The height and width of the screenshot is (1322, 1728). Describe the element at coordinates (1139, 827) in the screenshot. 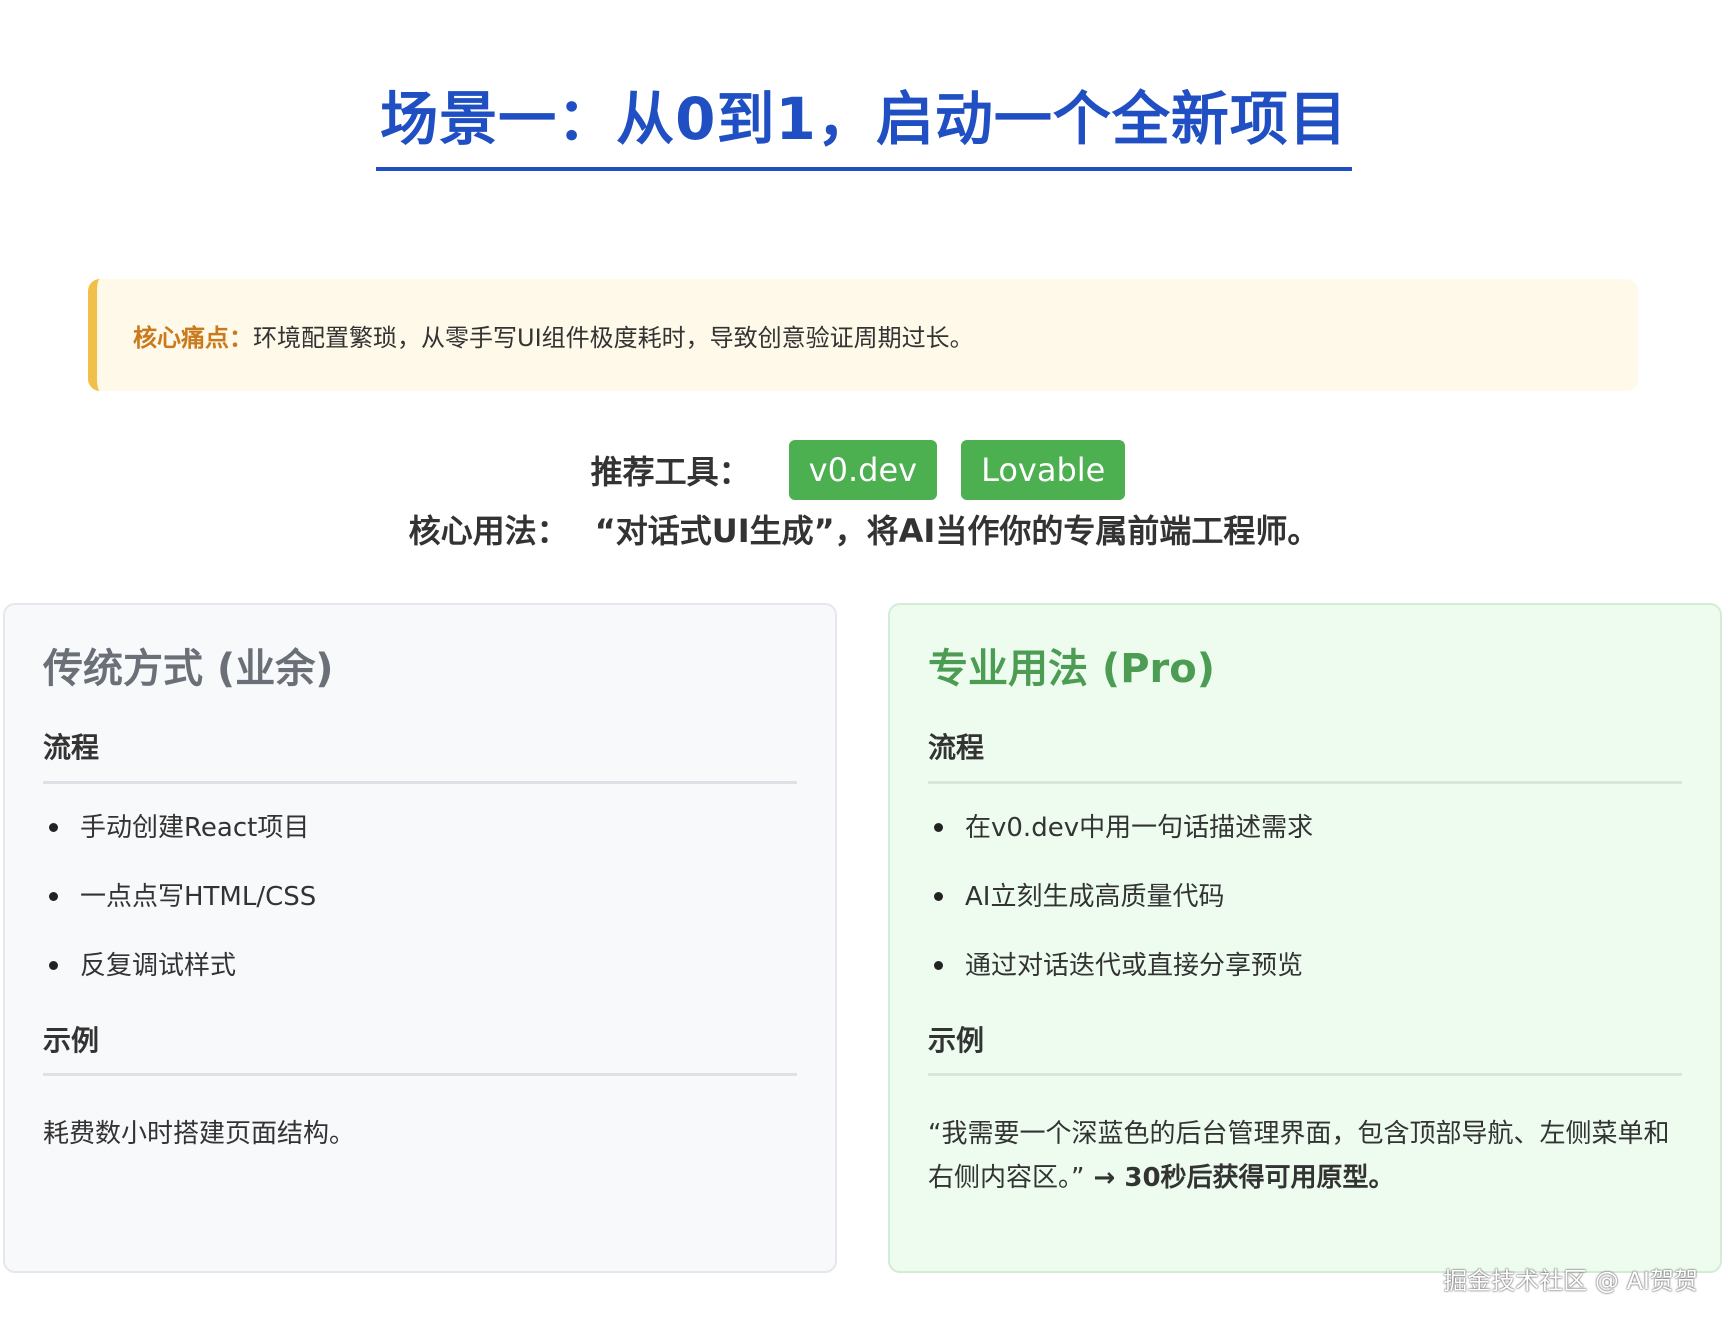

I see `step-text: 在v0.dev中用一句话描述需求` at that location.